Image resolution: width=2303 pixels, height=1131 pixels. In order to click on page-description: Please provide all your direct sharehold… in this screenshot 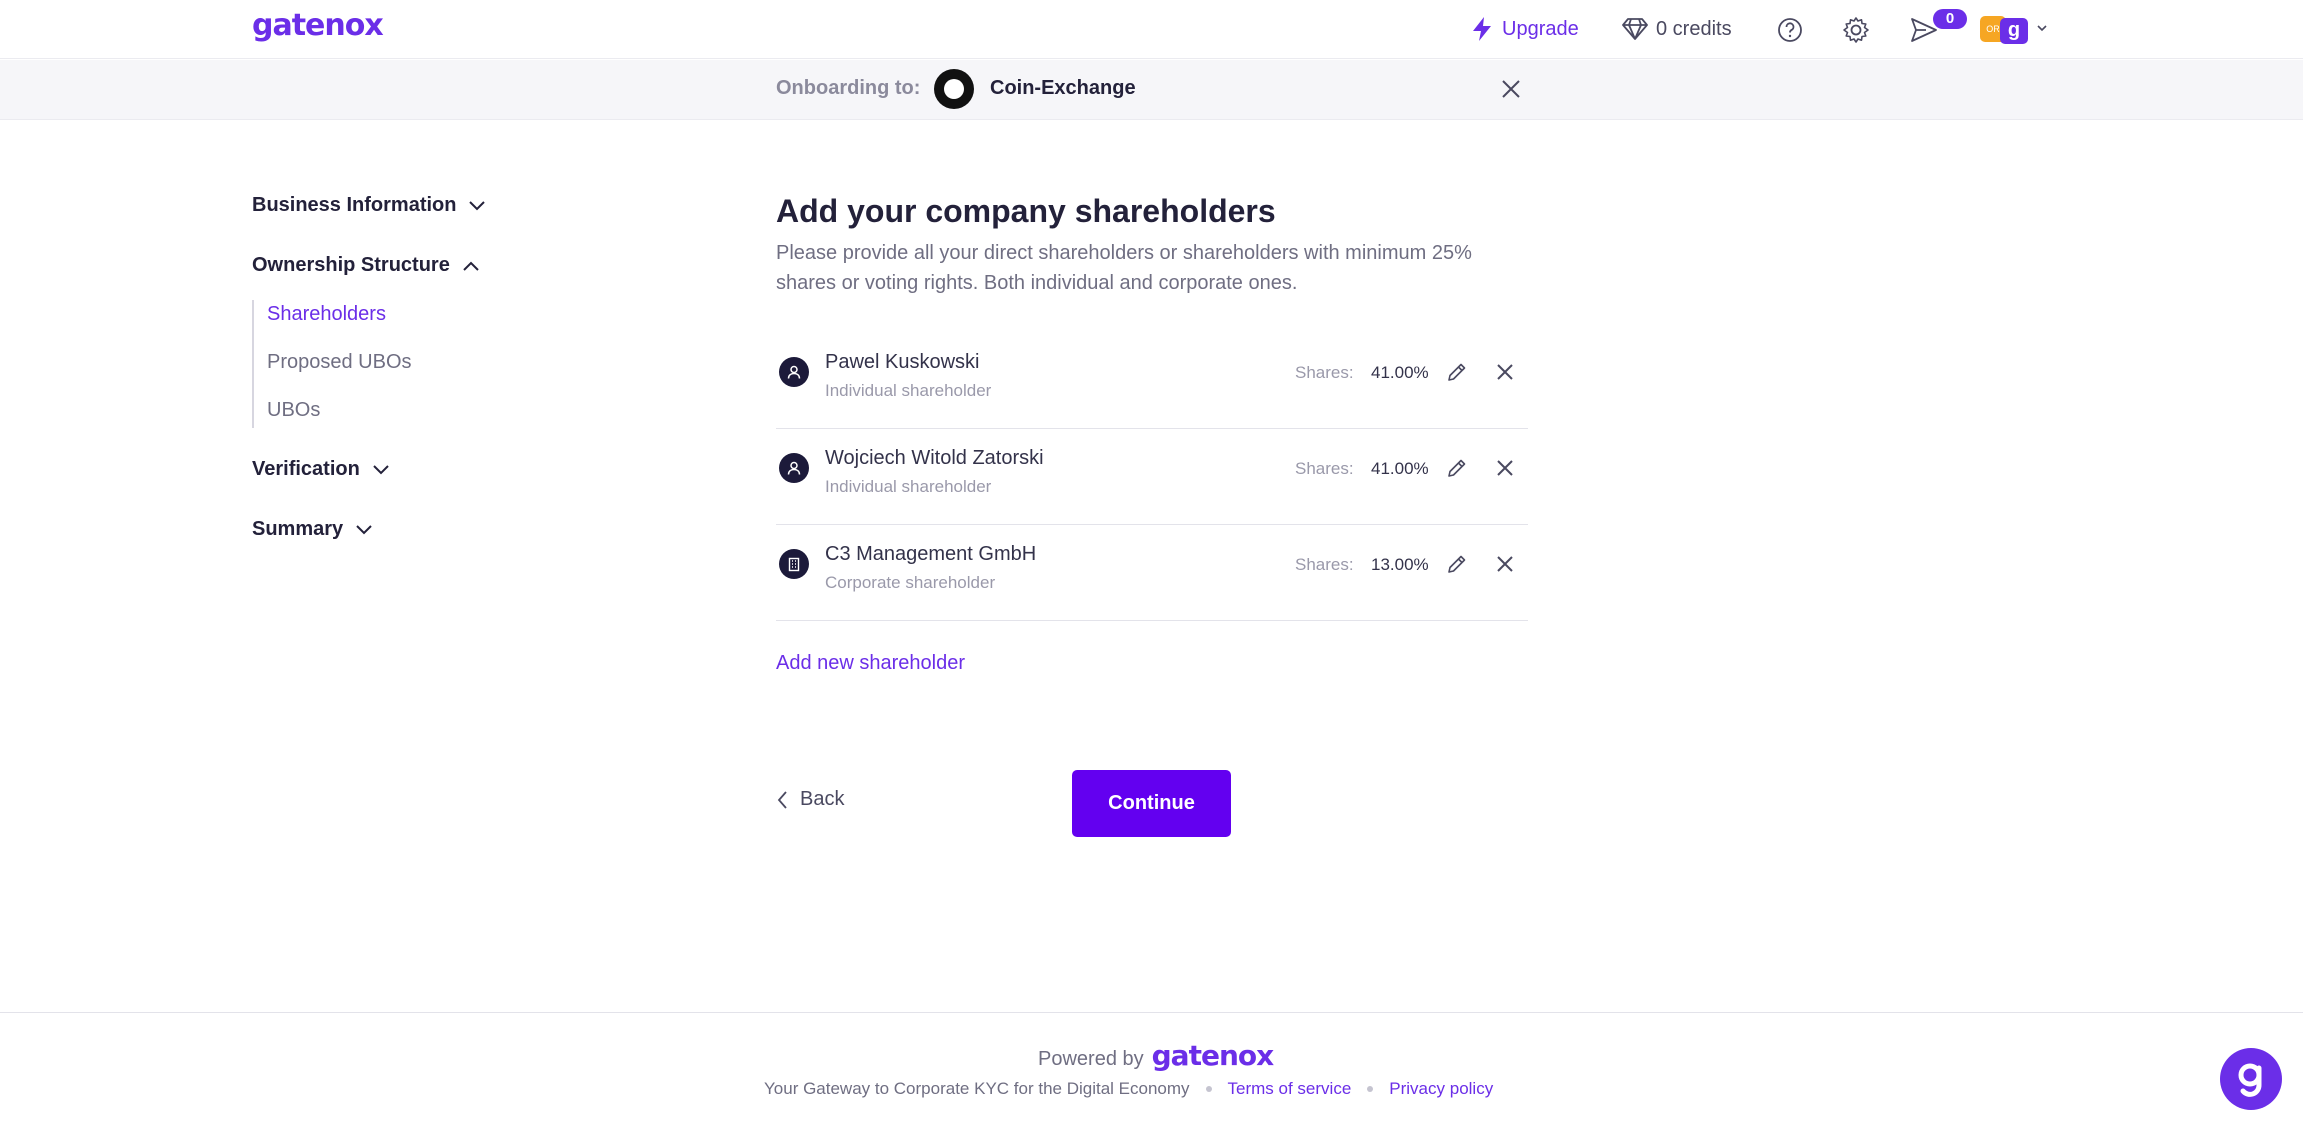, I will do `click(1124, 268)`.